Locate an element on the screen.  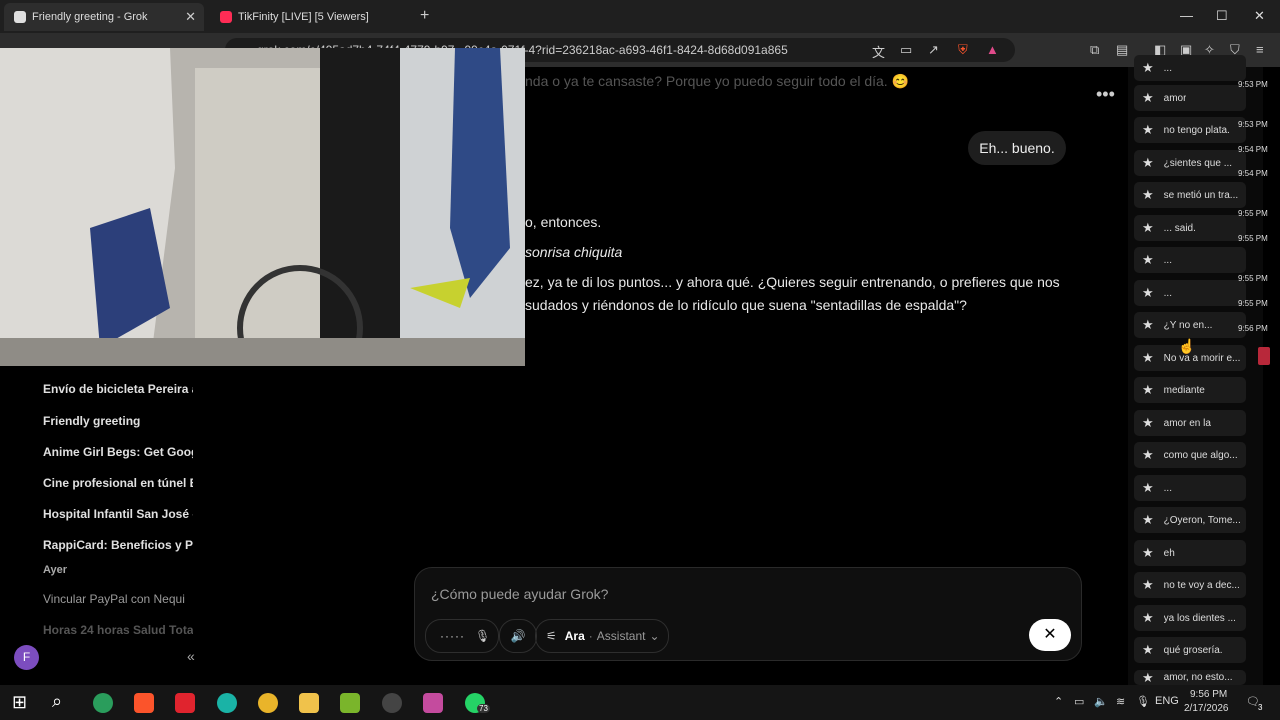
brave-browser-icon is located at coordinates (144, 703).